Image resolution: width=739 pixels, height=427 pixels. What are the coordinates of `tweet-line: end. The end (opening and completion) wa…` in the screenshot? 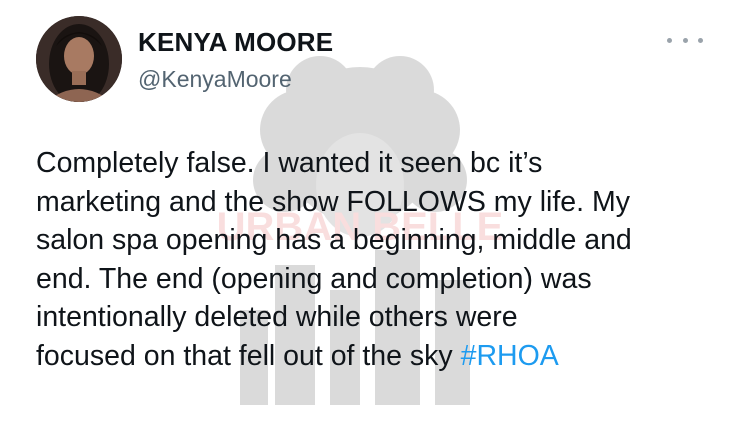 It's located at (314, 278).